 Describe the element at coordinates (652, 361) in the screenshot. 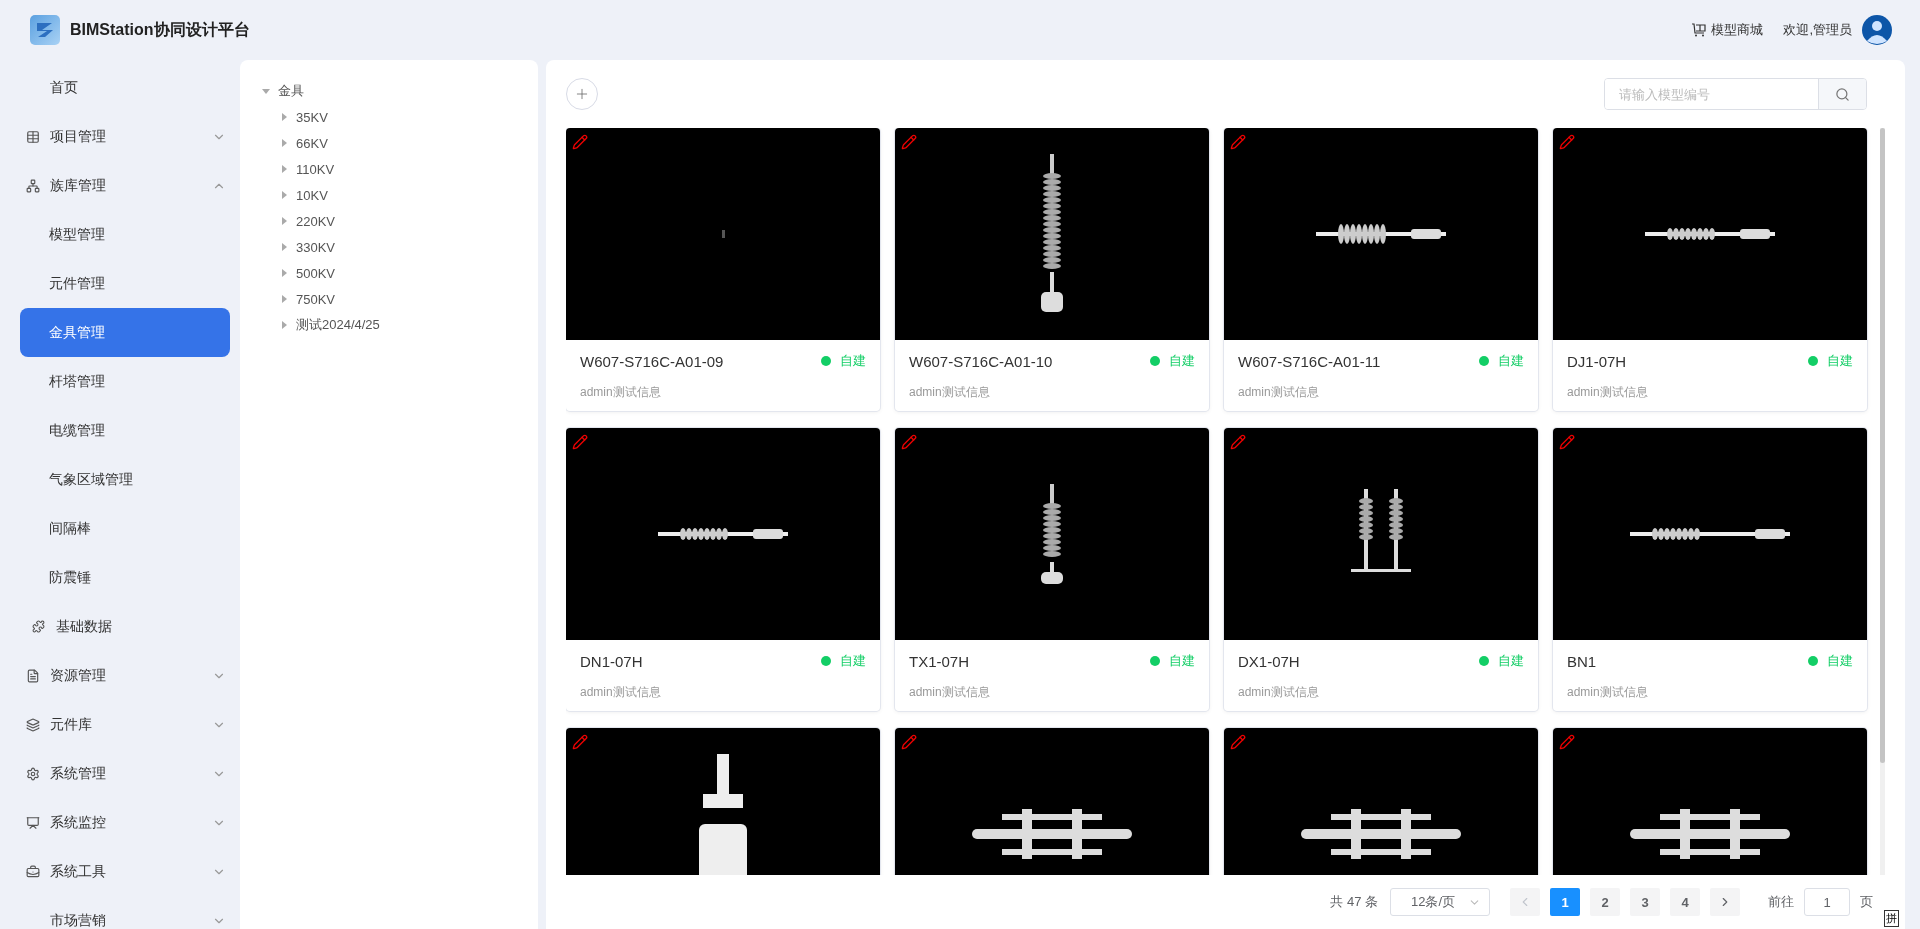

I see `model-name: W607-S716C-A01-09` at that location.